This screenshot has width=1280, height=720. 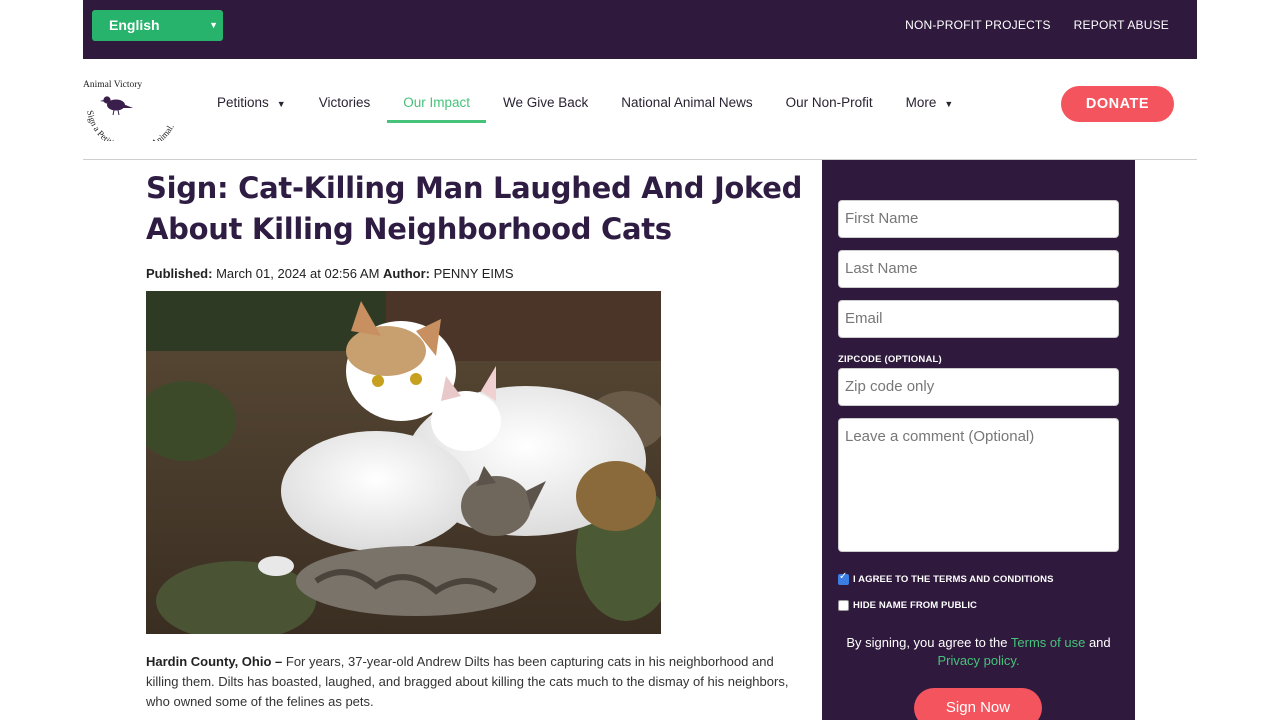 What do you see at coordinates (243, 102) in the screenshot?
I see `nav-petitions-label: Petitions` at bounding box center [243, 102].